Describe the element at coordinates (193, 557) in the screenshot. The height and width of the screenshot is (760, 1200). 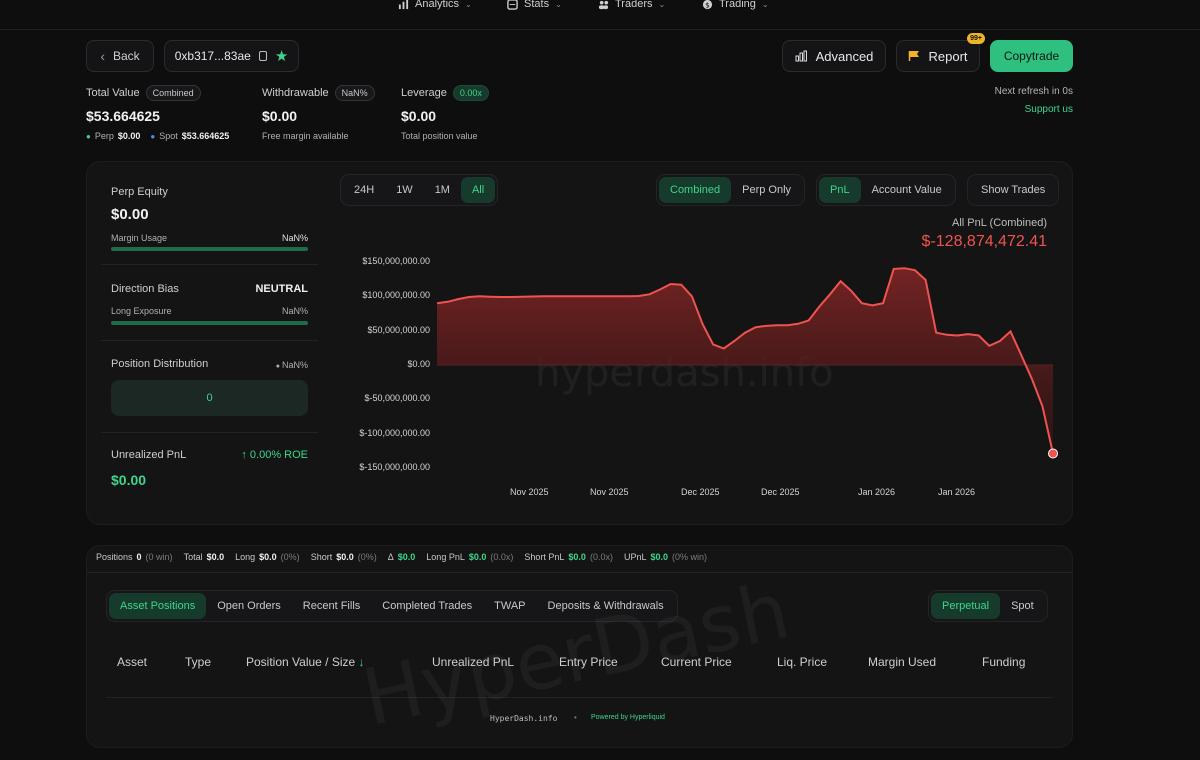
I see `stat-label: Total` at that location.